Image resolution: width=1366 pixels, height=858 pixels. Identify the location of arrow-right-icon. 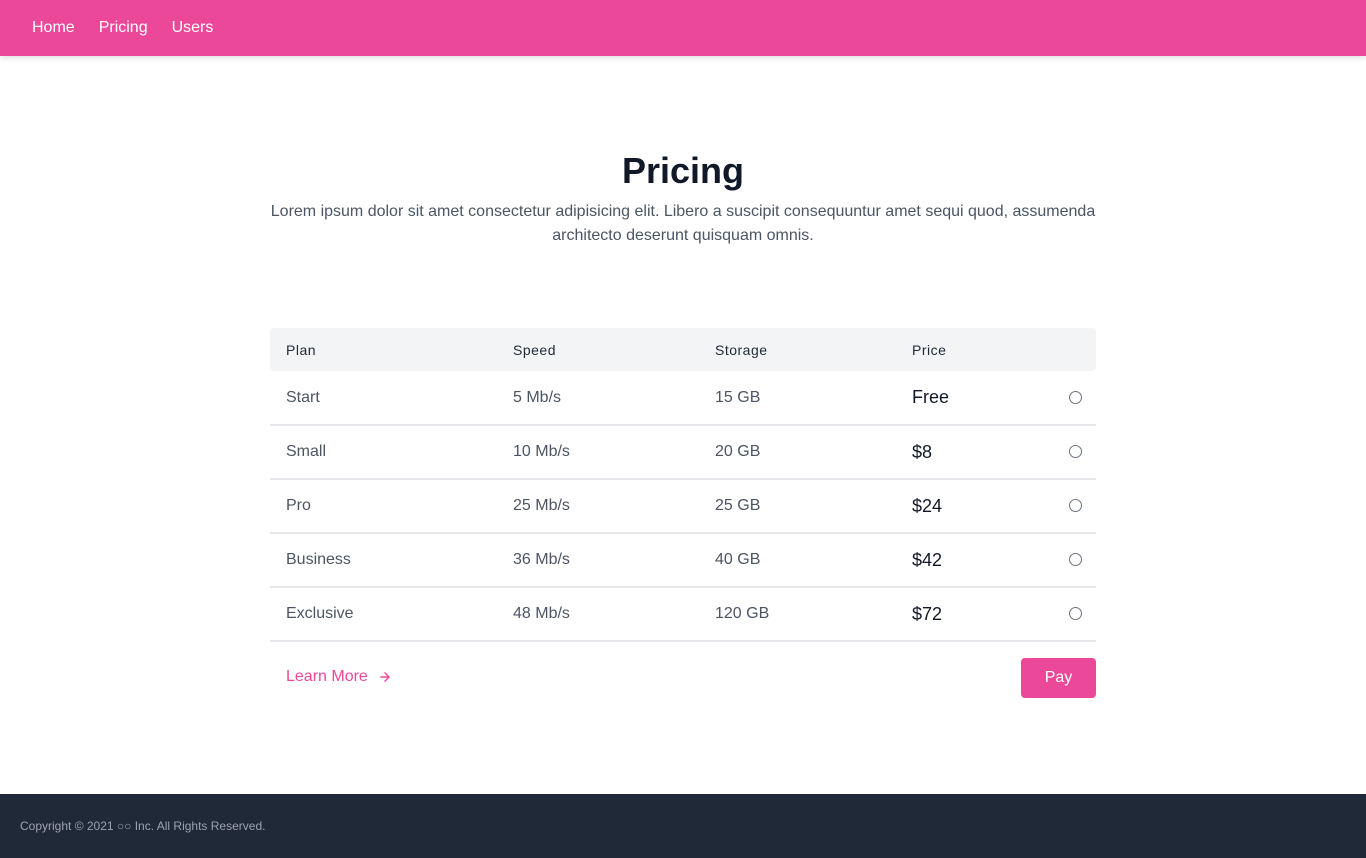
(385, 677).